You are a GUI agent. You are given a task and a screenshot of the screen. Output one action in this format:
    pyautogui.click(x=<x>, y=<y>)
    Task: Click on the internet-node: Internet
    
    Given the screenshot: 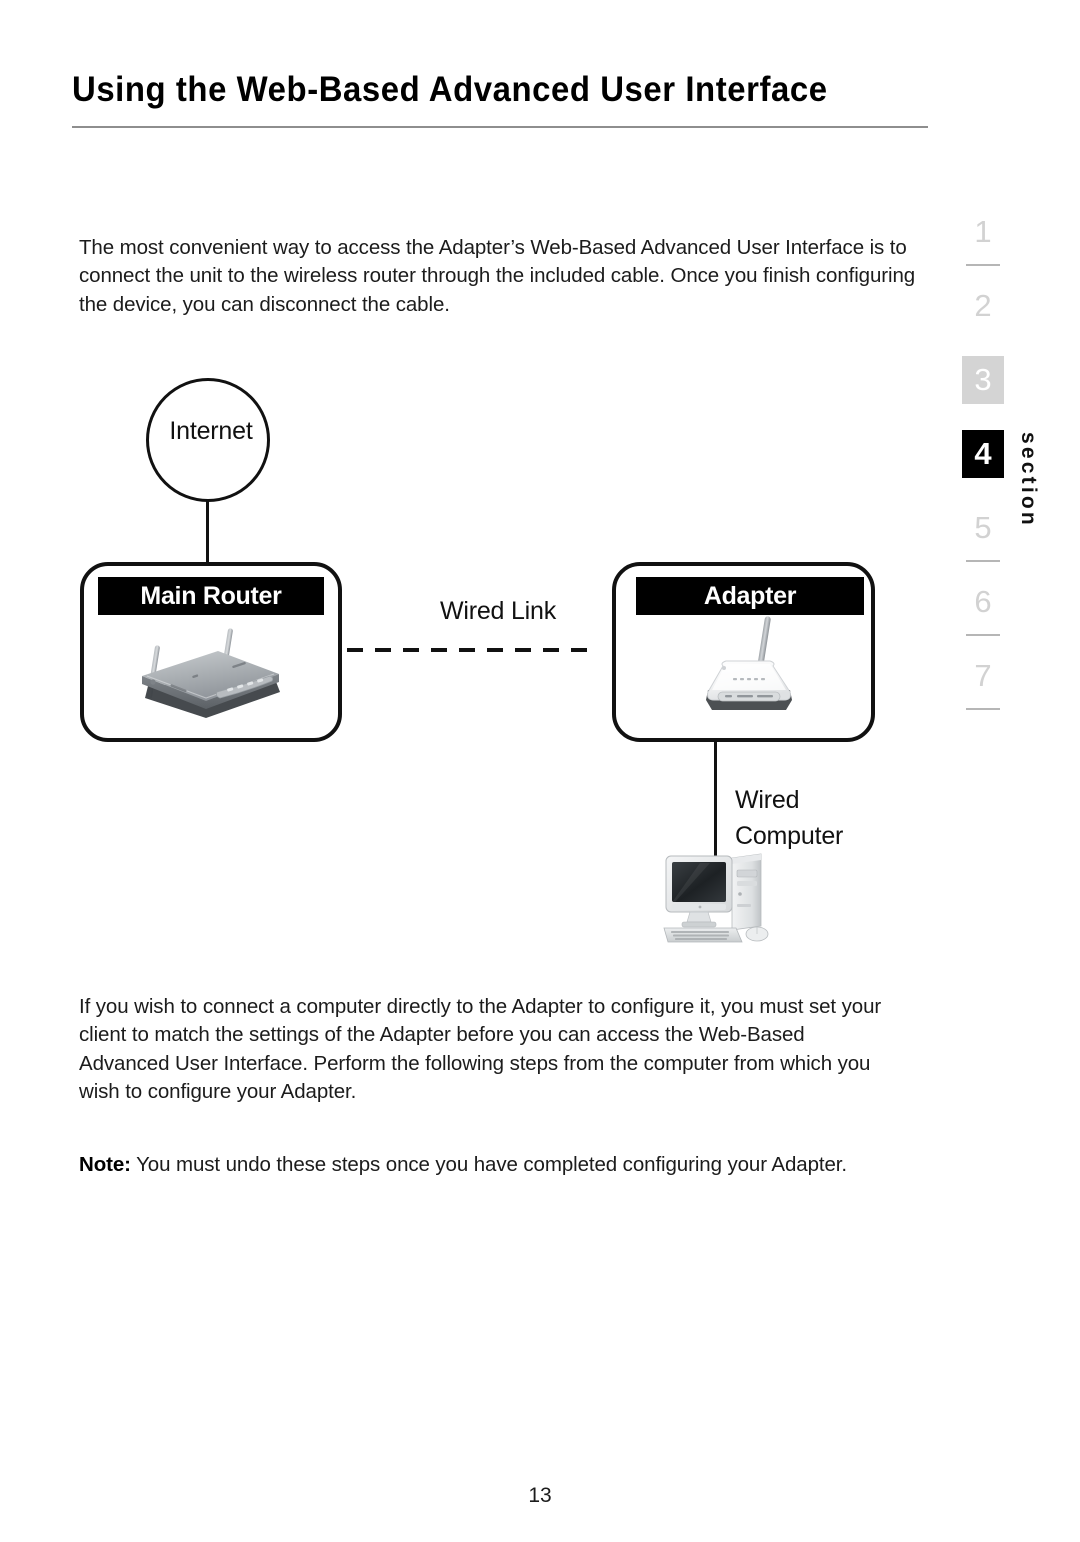 What is the action you would take?
    pyautogui.click(x=208, y=440)
    